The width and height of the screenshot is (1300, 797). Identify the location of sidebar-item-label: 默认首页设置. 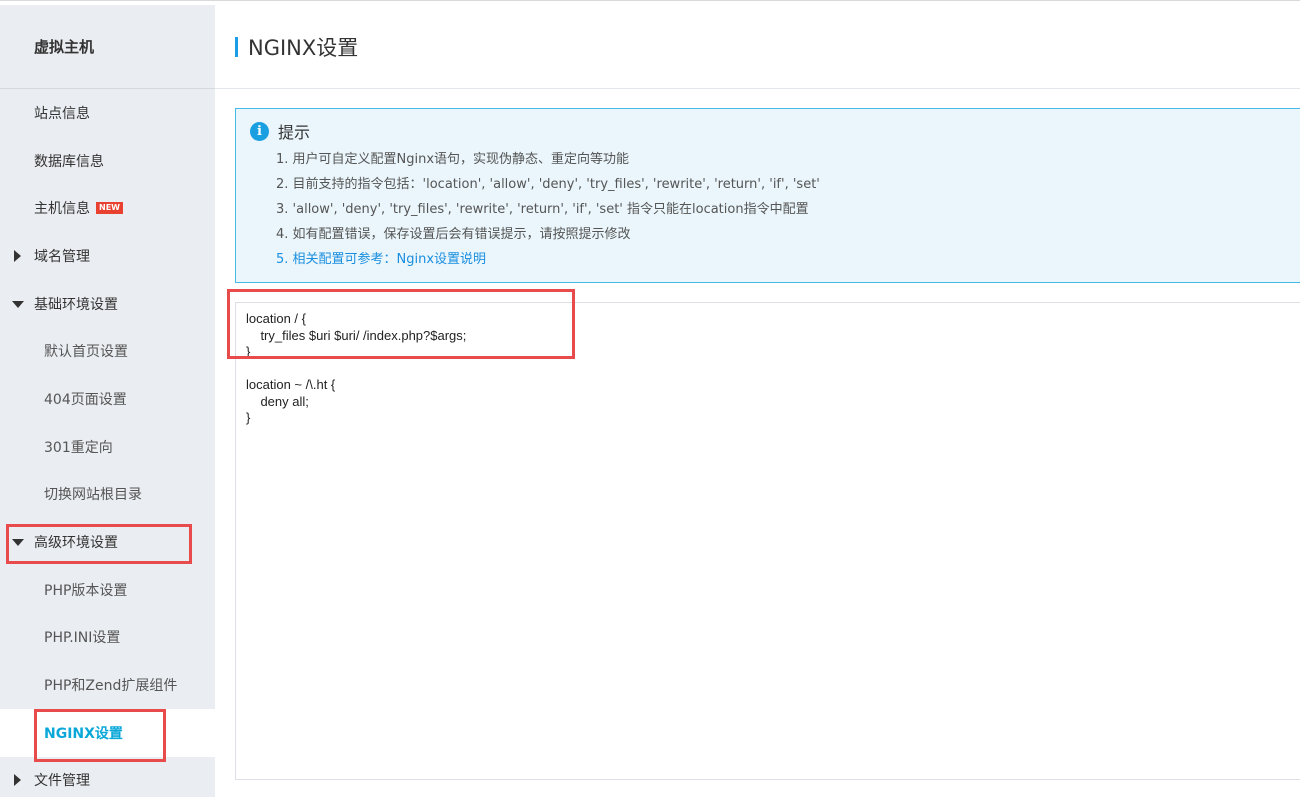
(86, 352).